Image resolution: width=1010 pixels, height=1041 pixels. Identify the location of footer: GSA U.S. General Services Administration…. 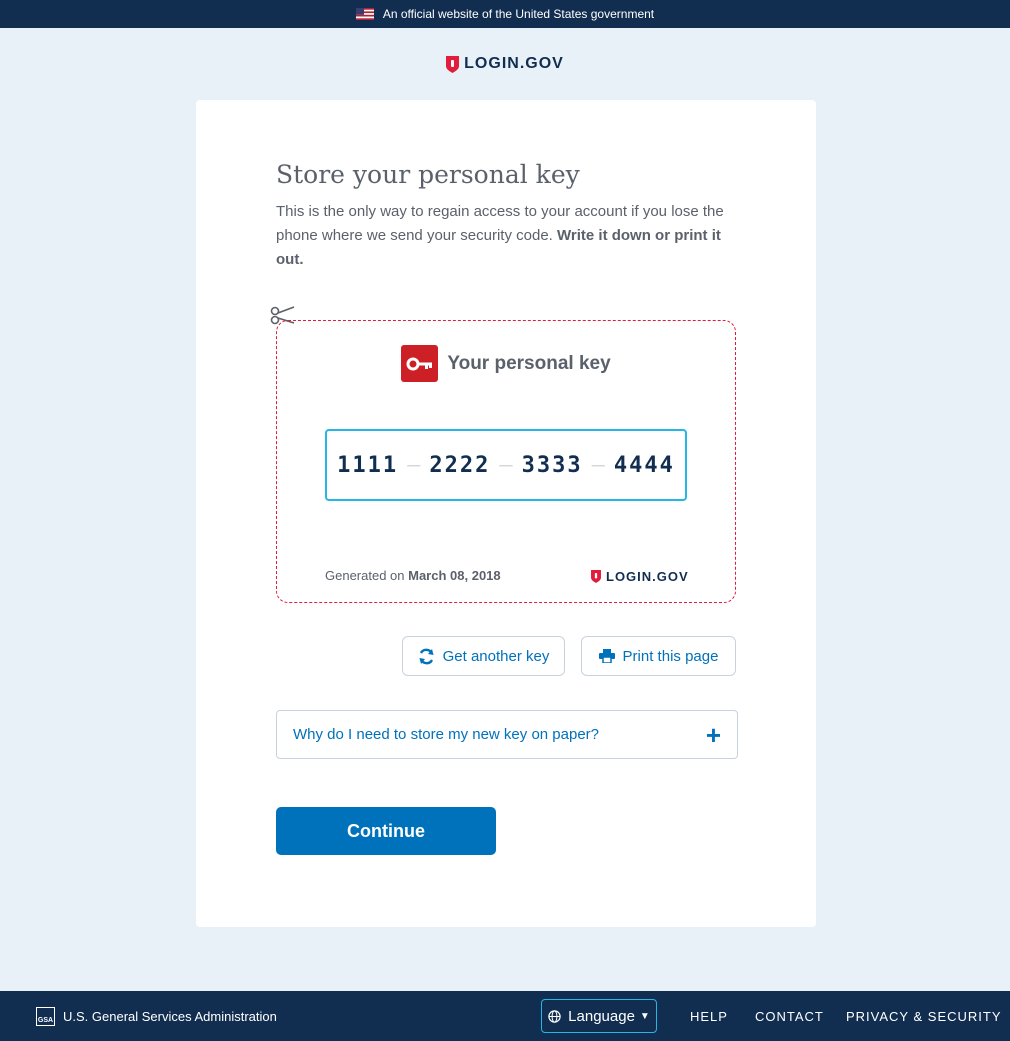
(505, 1016).